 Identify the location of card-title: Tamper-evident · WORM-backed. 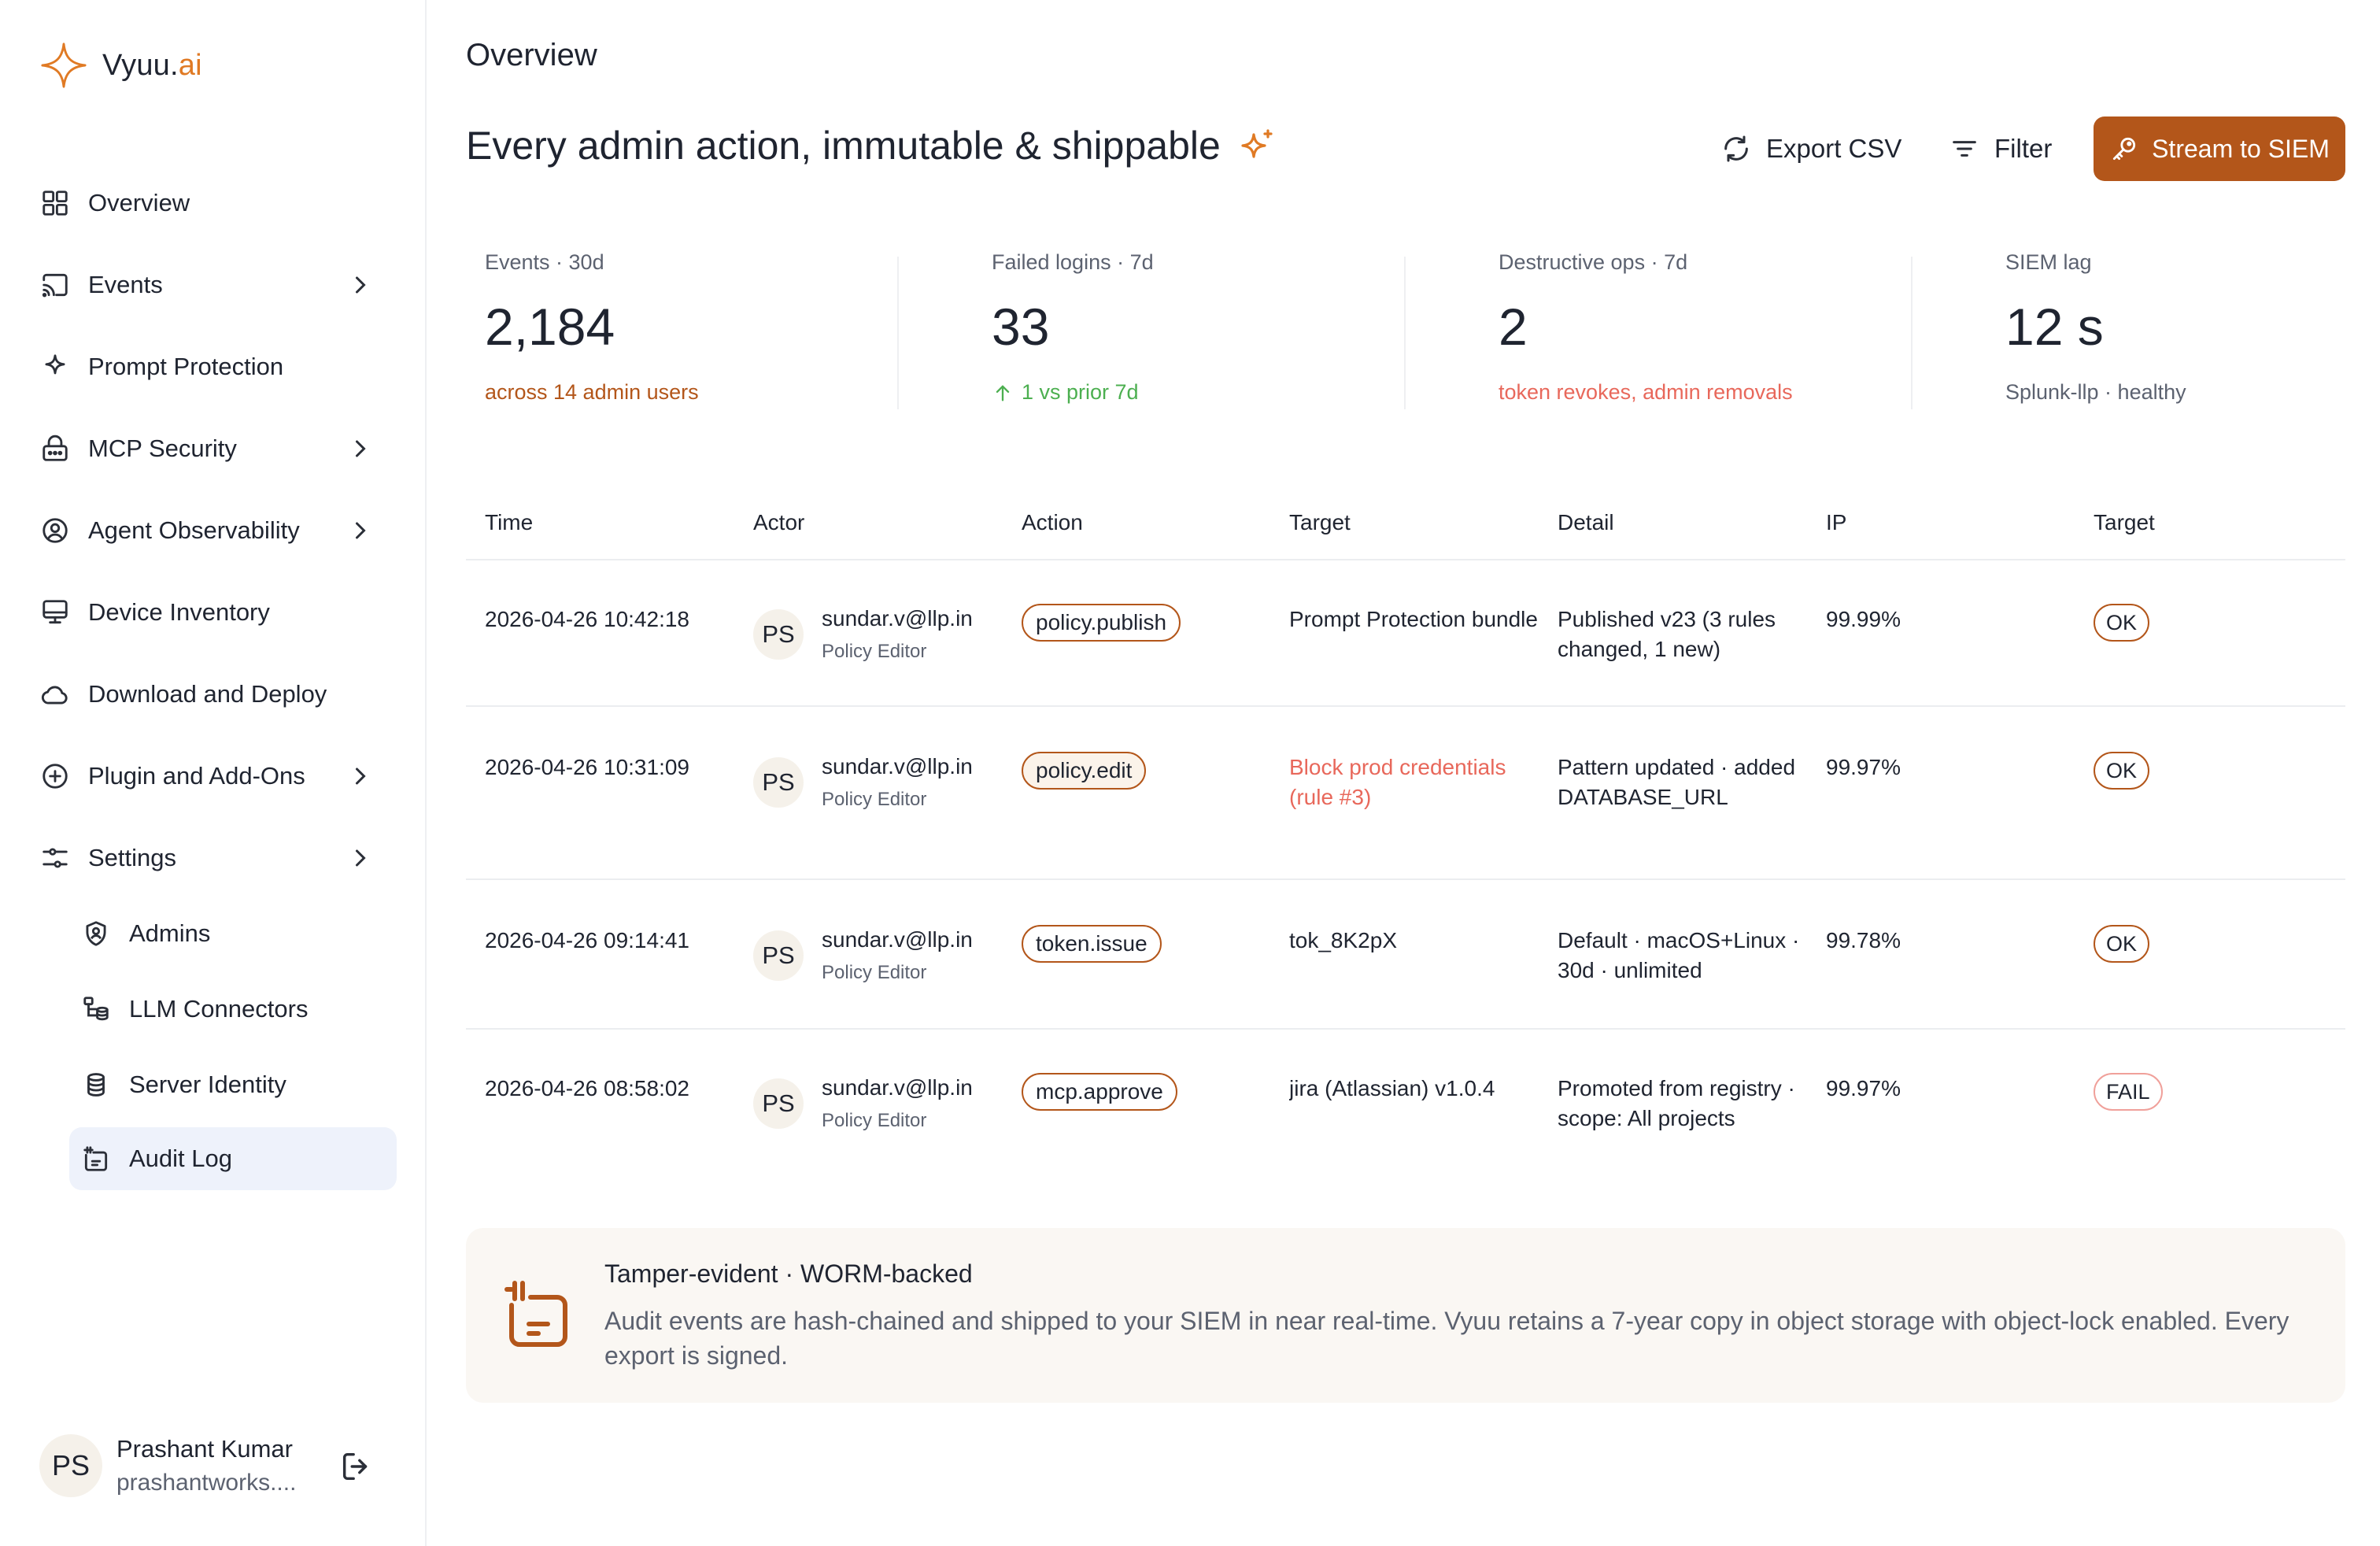
(788, 1274).